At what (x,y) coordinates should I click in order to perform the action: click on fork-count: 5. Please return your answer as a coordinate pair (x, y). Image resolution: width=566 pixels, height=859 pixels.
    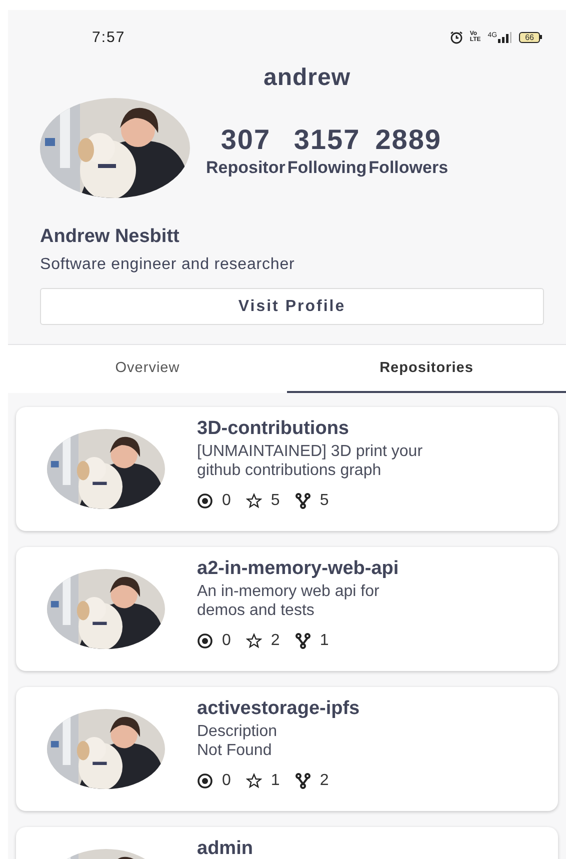
    Looking at the image, I should click on (324, 501).